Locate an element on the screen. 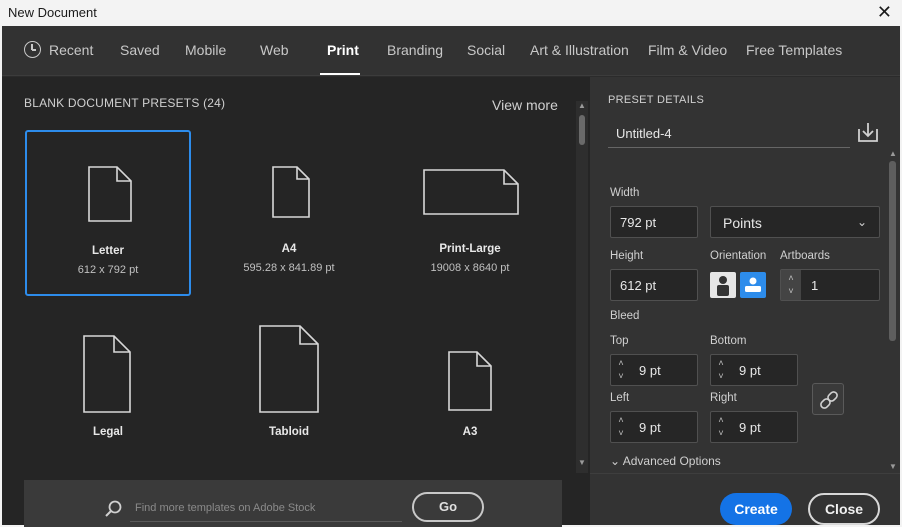 The width and height of the screenshot is (902, 527). preset-print-large: Print-Large 19008 x 8640 pt is located at coordinates (470, 213).